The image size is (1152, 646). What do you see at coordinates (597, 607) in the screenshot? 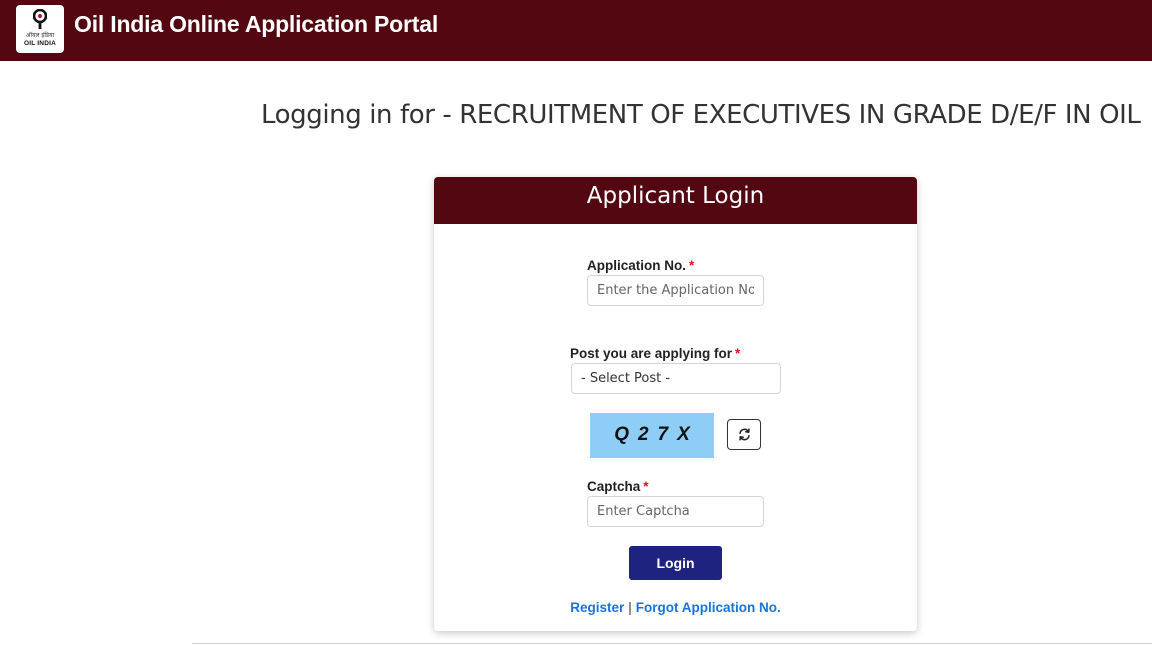
I see `register-link: Register` at bounding box center [597, 607].